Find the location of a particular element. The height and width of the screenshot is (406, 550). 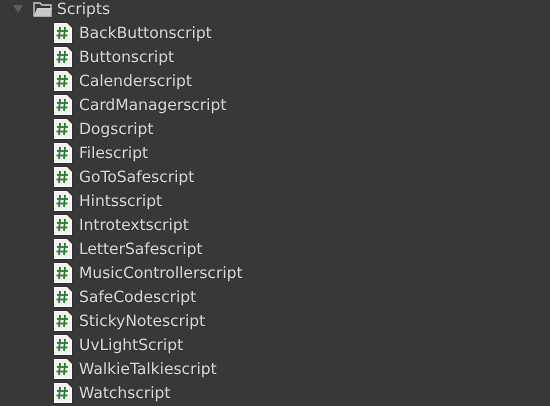

script-label: GoToSafescript is located at coordinates (136, 177).